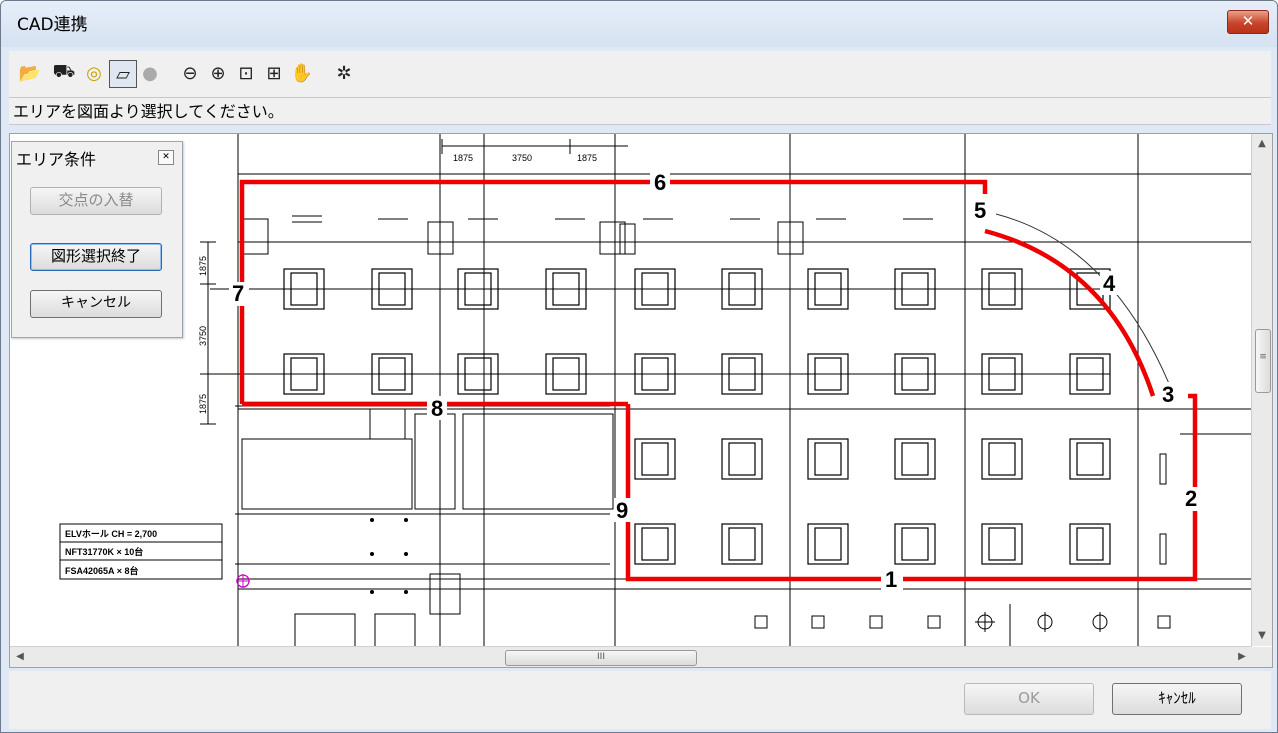 This screenshot has width=1278, height=733. Describe the element at coordinates (587, 158) in the screenshot. I see `dim-top-3: 1875` at that location.